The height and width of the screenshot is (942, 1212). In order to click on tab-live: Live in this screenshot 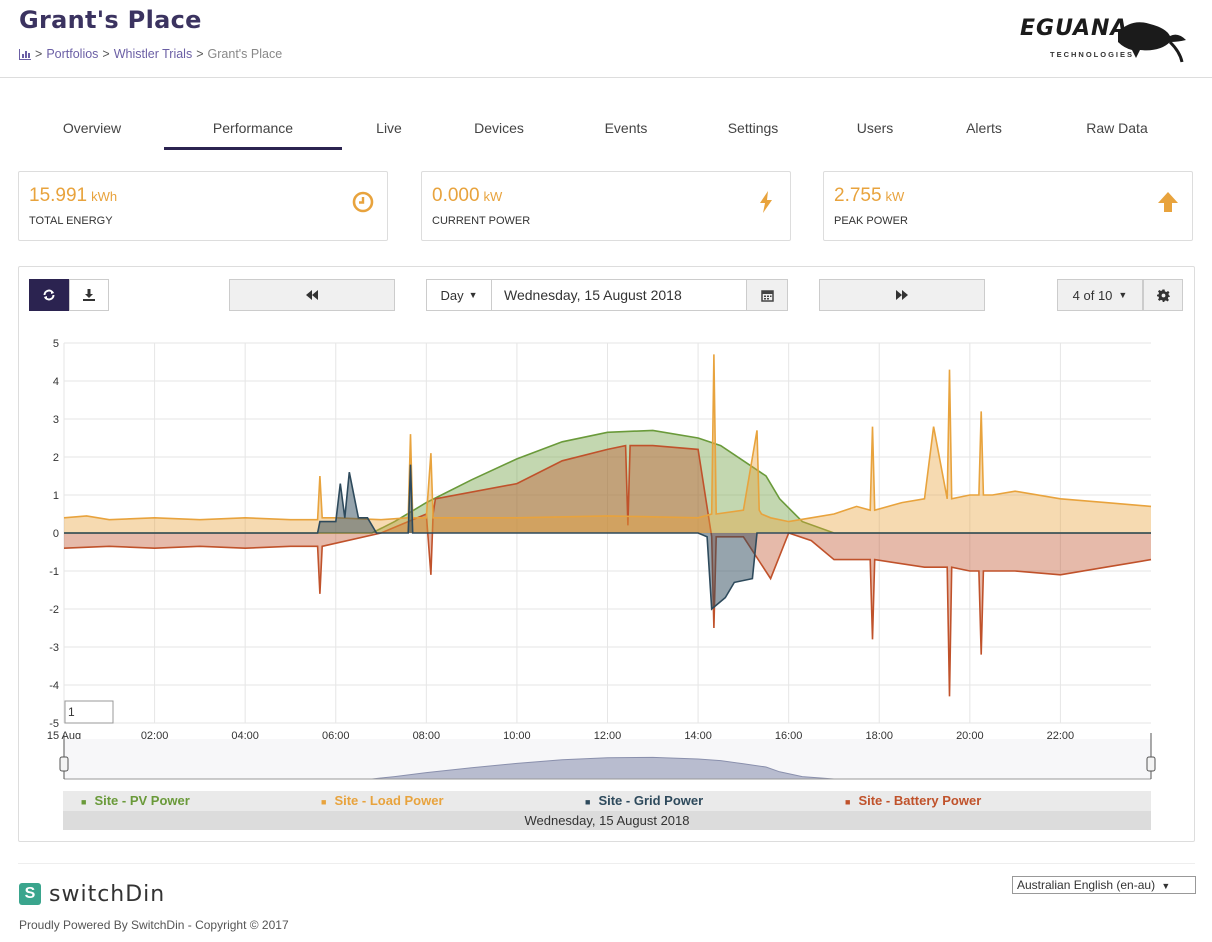, I will do `click(389, 128)`.